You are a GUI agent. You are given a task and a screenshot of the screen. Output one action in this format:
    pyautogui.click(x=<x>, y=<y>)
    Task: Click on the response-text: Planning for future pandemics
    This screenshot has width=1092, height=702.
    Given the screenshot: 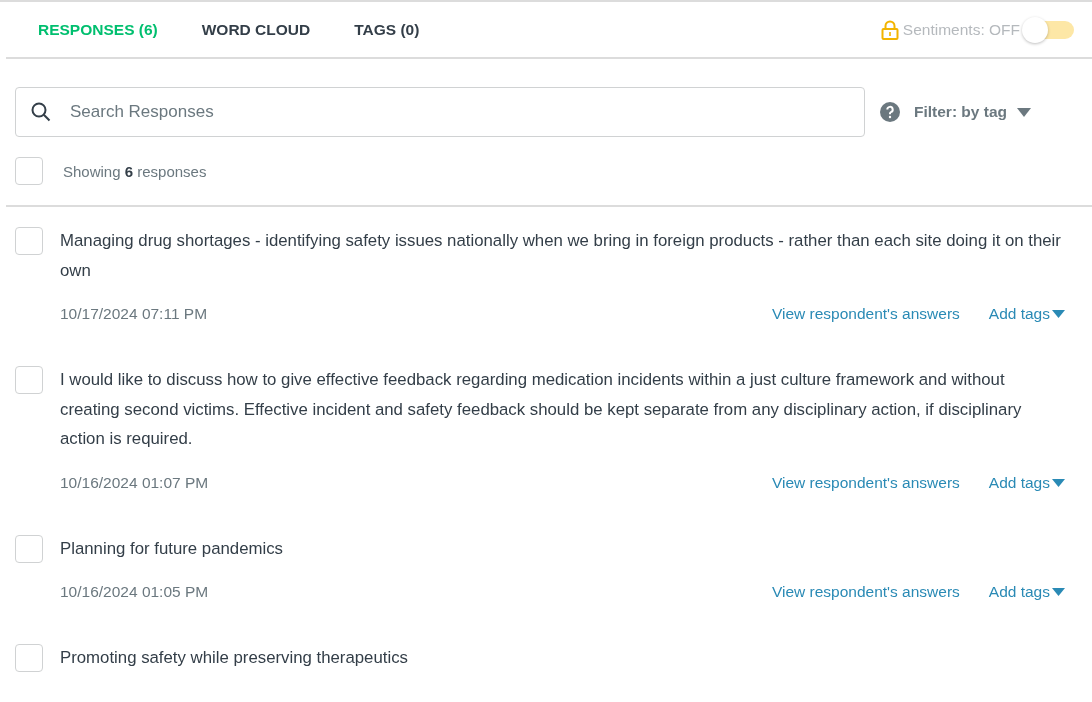 What is the action you would take?
    pyautogui.click(x=172, y=548)
    